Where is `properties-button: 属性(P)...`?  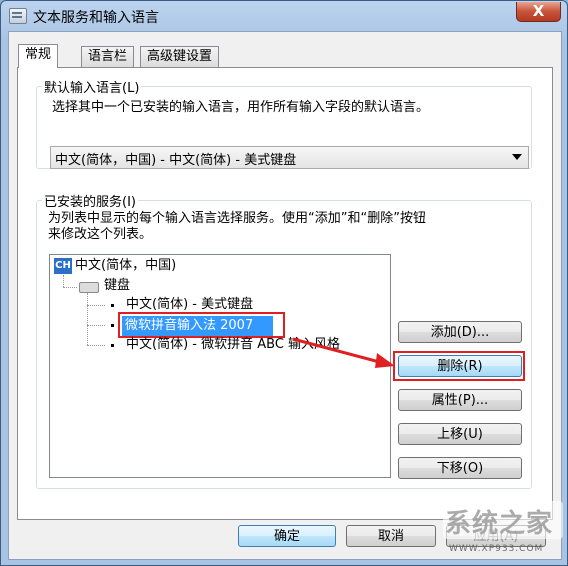 properties-button: 属性(P)... is located at coordinates (460, 400).